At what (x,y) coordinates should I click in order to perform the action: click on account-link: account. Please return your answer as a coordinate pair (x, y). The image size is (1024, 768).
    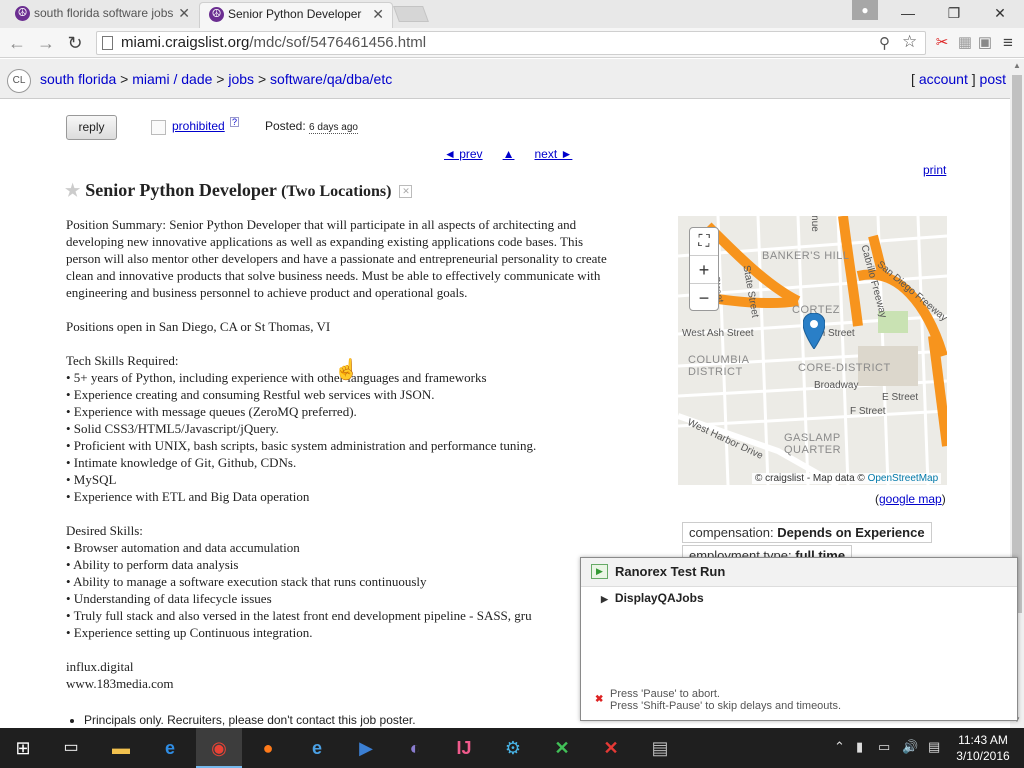
    Looking at the image, I should click on (943, 79).